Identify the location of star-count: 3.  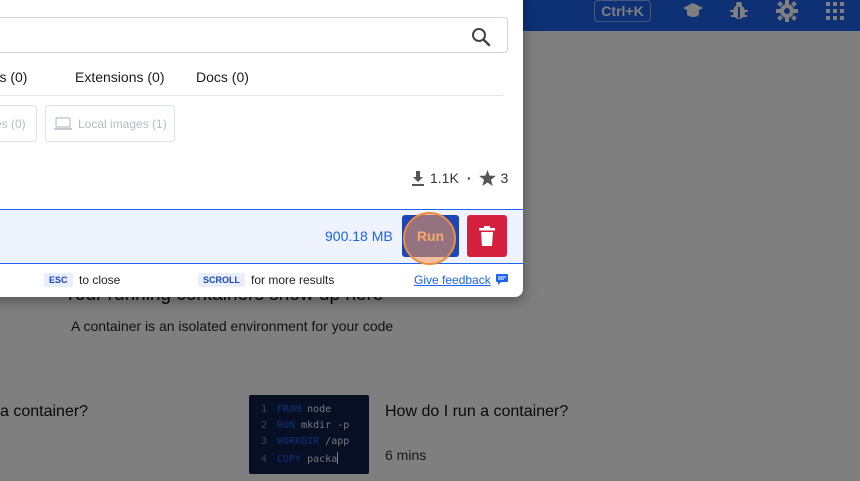
(504, 178).